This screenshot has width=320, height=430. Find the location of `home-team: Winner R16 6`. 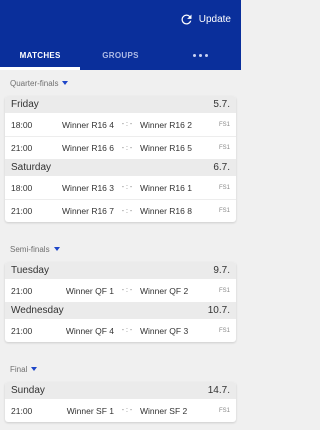

home-team: Winner R16 6 is located at coordinates (88, 148).